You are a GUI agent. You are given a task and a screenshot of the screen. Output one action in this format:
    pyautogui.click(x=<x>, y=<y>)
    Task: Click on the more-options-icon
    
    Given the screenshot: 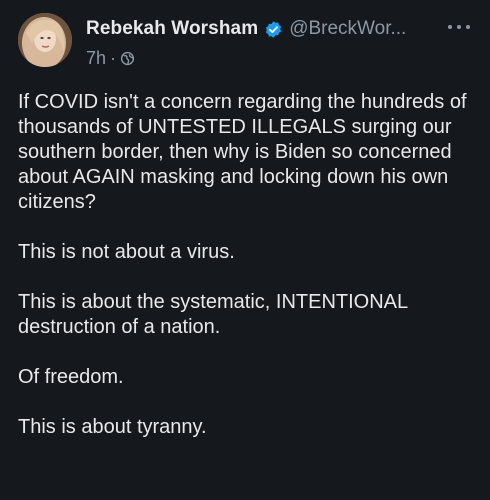 What is the action you would take?
    pyautogui.click(x=459, y=27)
    